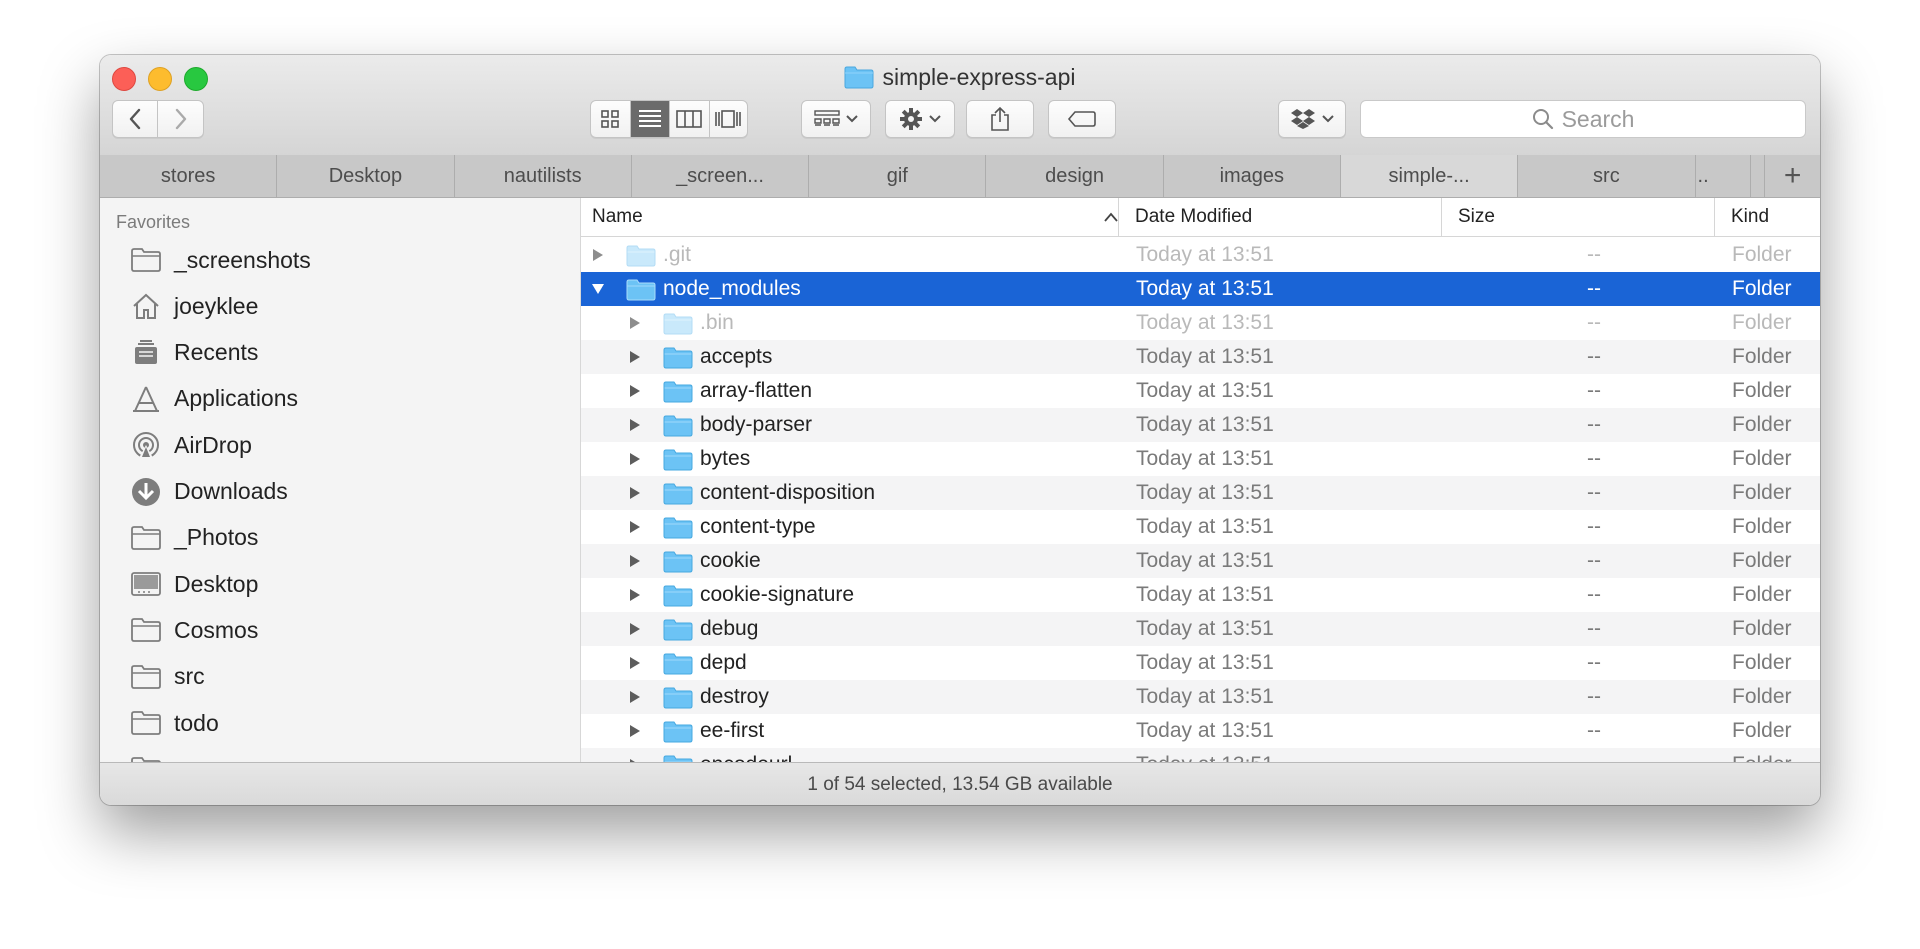 This screenshot has height=949, width=1920. I want to click on disclosure-triangle-expanded, so click(598, 289).